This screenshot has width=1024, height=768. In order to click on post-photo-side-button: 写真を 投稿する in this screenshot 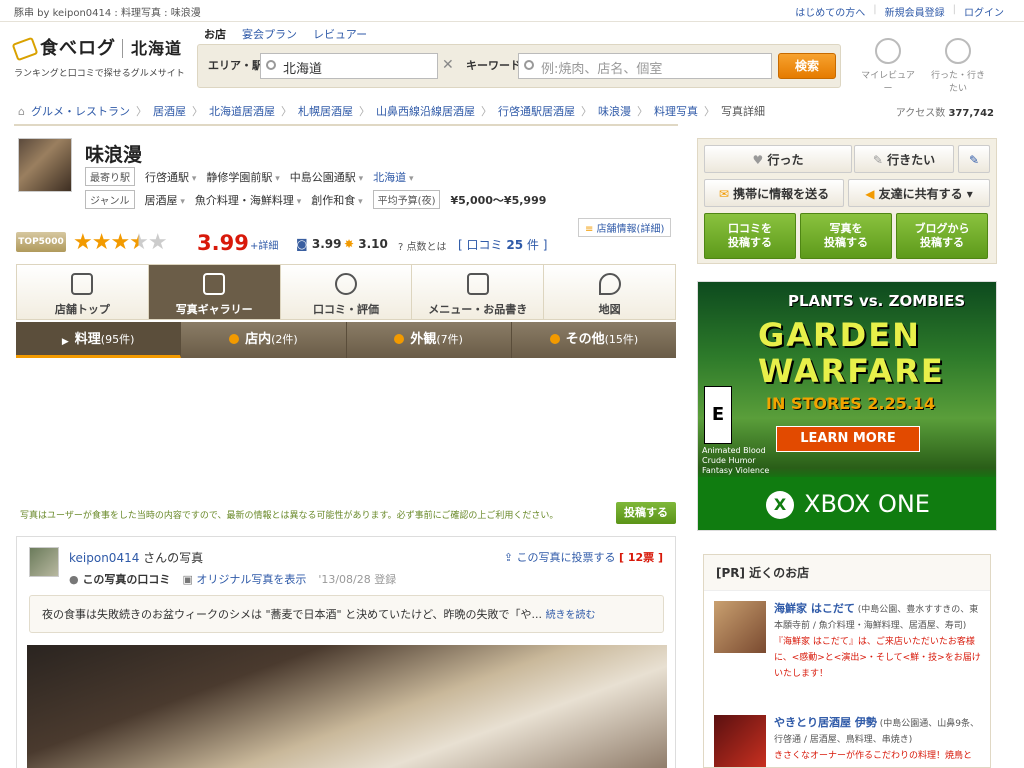, I will do `click(846, 236)`.